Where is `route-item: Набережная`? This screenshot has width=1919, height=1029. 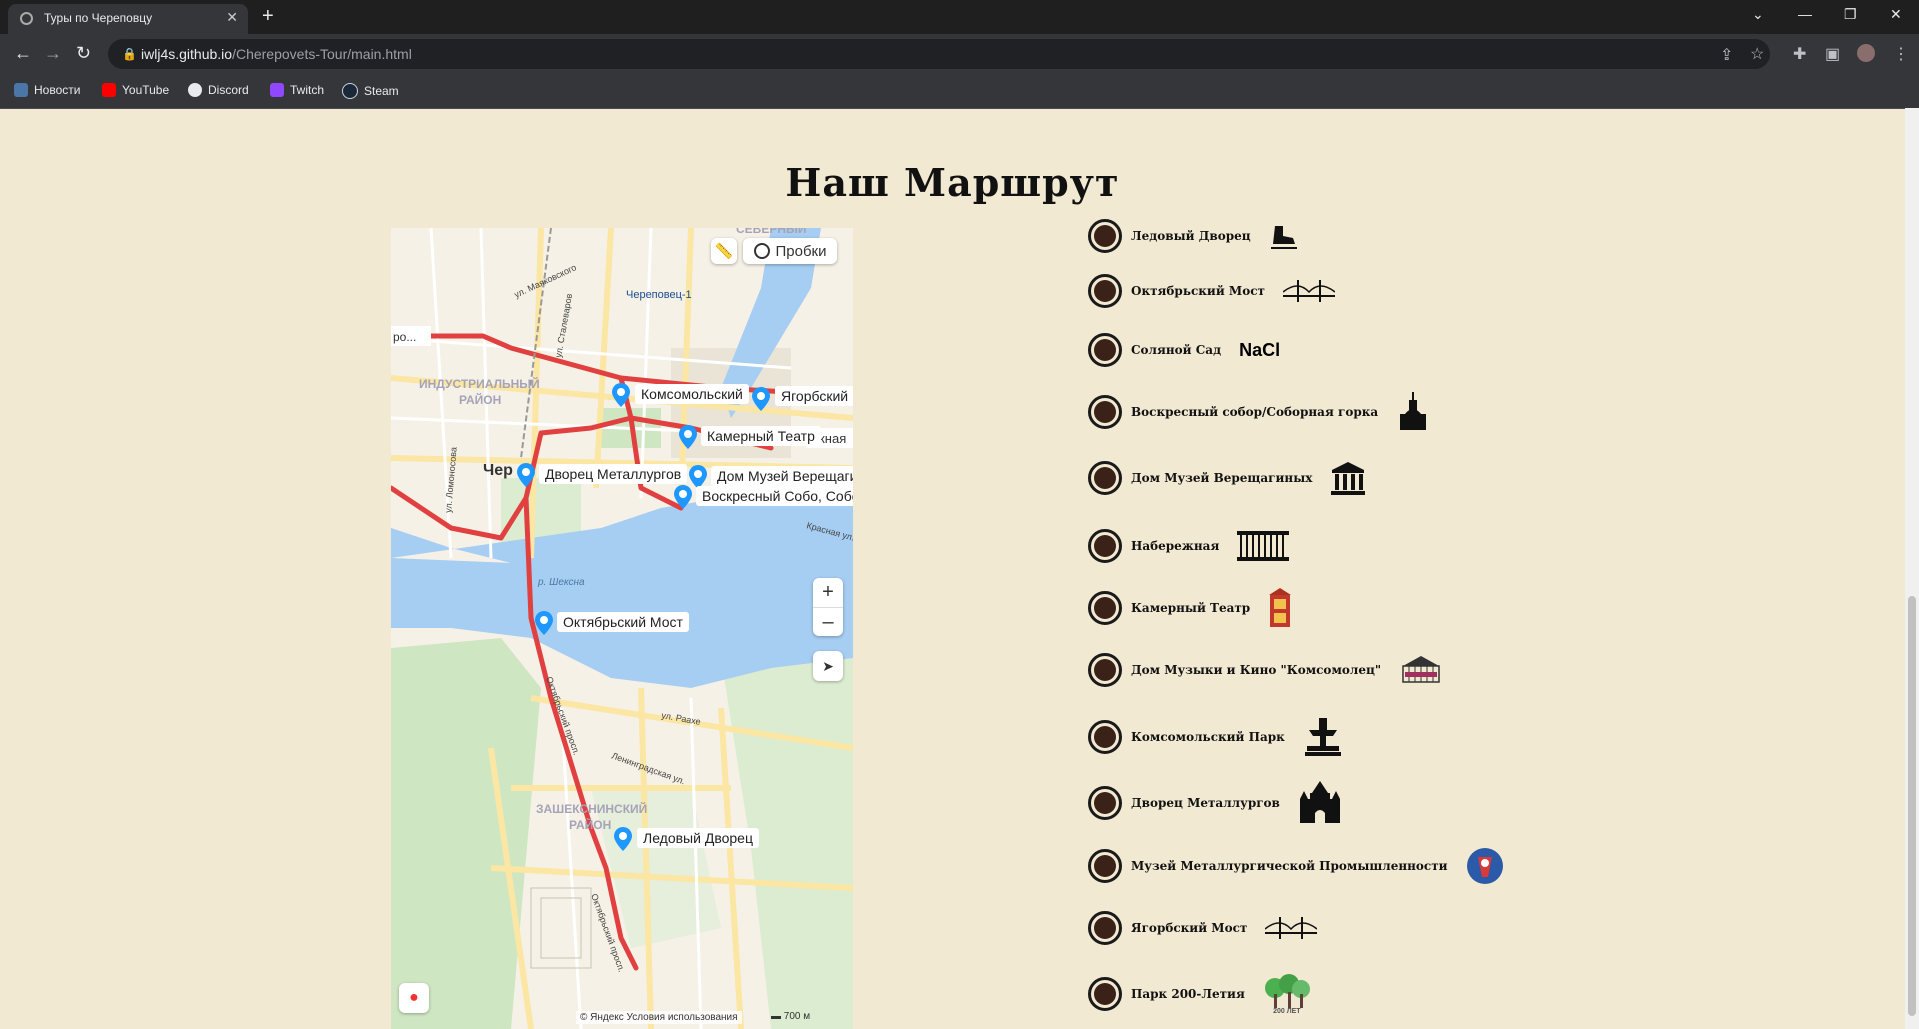
route-item: Набережная is located at coordinates (1189, 546).